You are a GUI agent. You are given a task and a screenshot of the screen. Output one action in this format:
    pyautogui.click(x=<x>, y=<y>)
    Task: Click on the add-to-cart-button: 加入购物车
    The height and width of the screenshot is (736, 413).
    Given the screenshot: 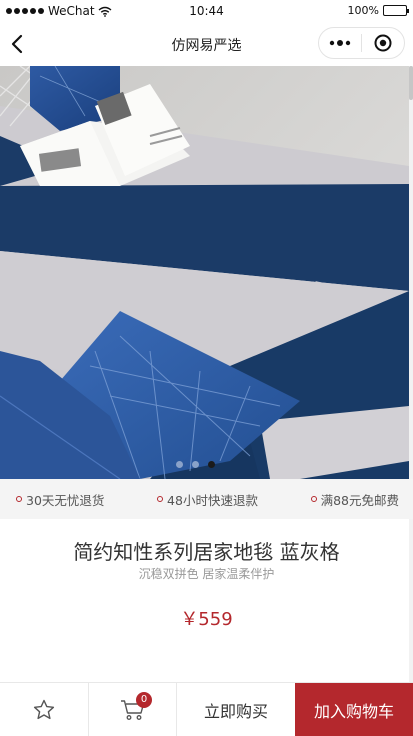 What is the action you would take?
    pyautogui.click(x=354, y=709)
    